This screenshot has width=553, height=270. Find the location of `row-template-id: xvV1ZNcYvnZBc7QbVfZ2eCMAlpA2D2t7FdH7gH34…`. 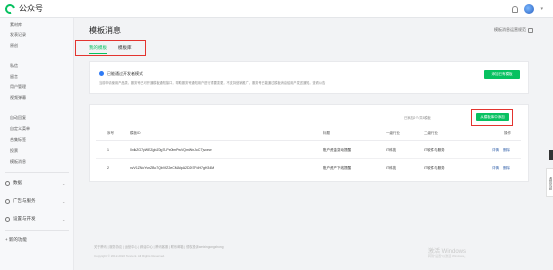

row-template-id: xvV1ZNcYvnZBc7QbVfZ2eCMAlpA2D2t7FdH7gH34… is located at coordinates (172, 168).